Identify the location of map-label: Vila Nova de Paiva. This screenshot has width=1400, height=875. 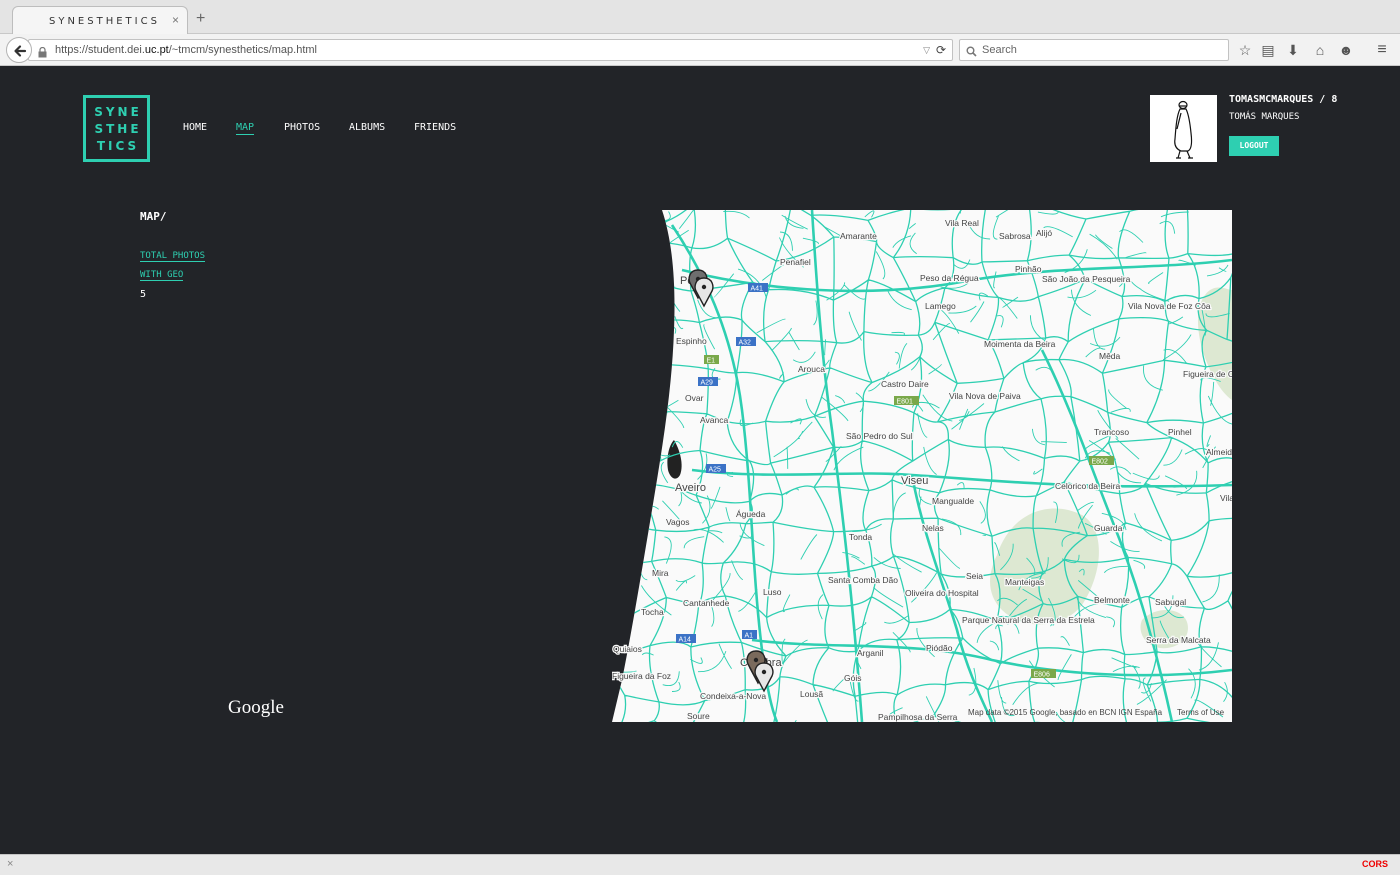
(985, 396).